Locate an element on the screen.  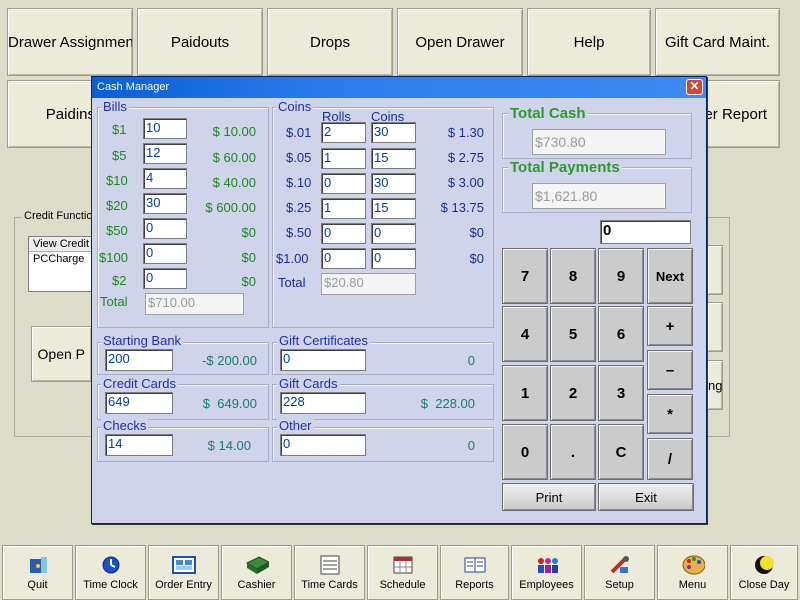
gift-card-maint-button: Gift Card Maint. is located at coordinates (717, 42).